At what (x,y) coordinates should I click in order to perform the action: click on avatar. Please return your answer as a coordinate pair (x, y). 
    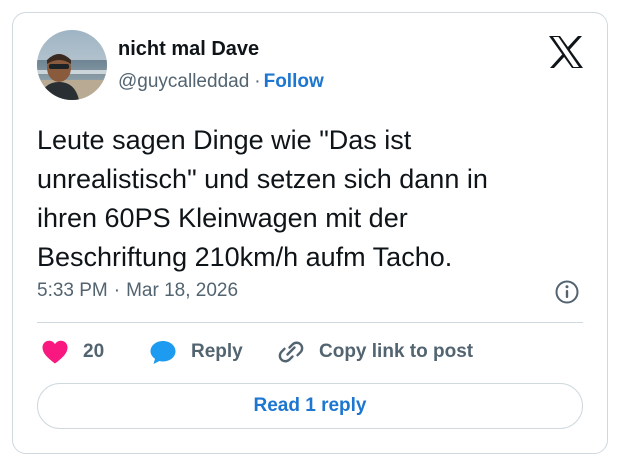
    Looking at the image, I should click on (72, 65).